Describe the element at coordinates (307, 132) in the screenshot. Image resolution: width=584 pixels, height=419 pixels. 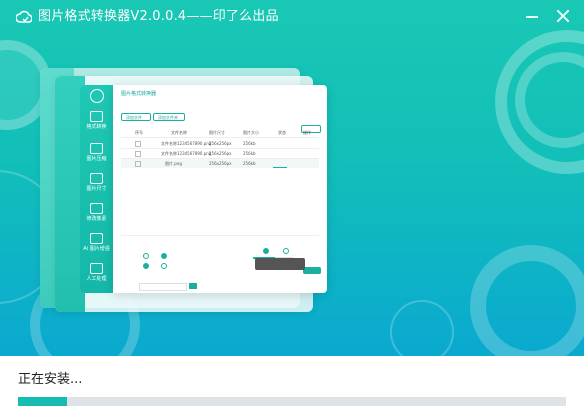
I see `preview-col-header: 操作` at that location.